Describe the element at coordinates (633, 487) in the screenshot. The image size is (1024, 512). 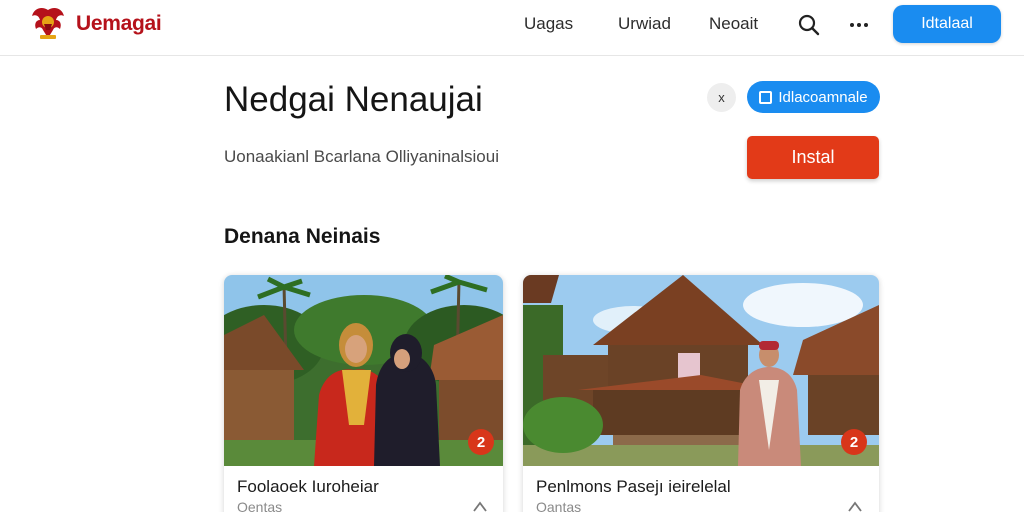
I see `card-title: Penlmons Pasejı ieirelelal` at that location.